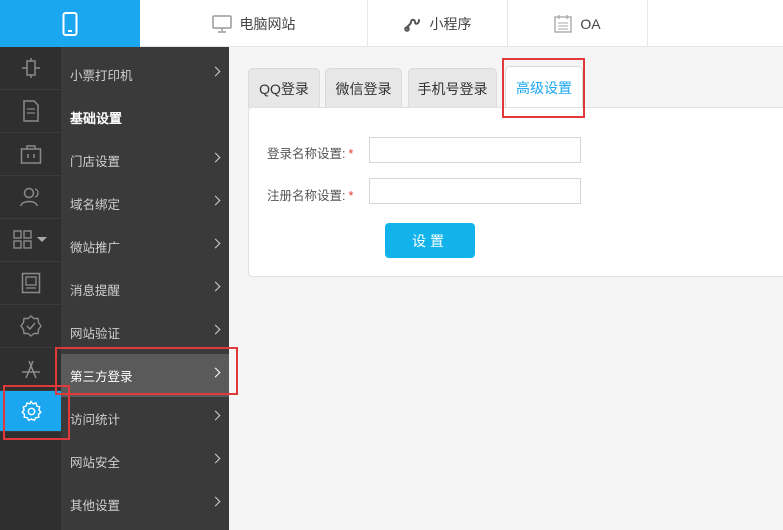  I want to click on tab-label: QQ登录, so click(284, 88).